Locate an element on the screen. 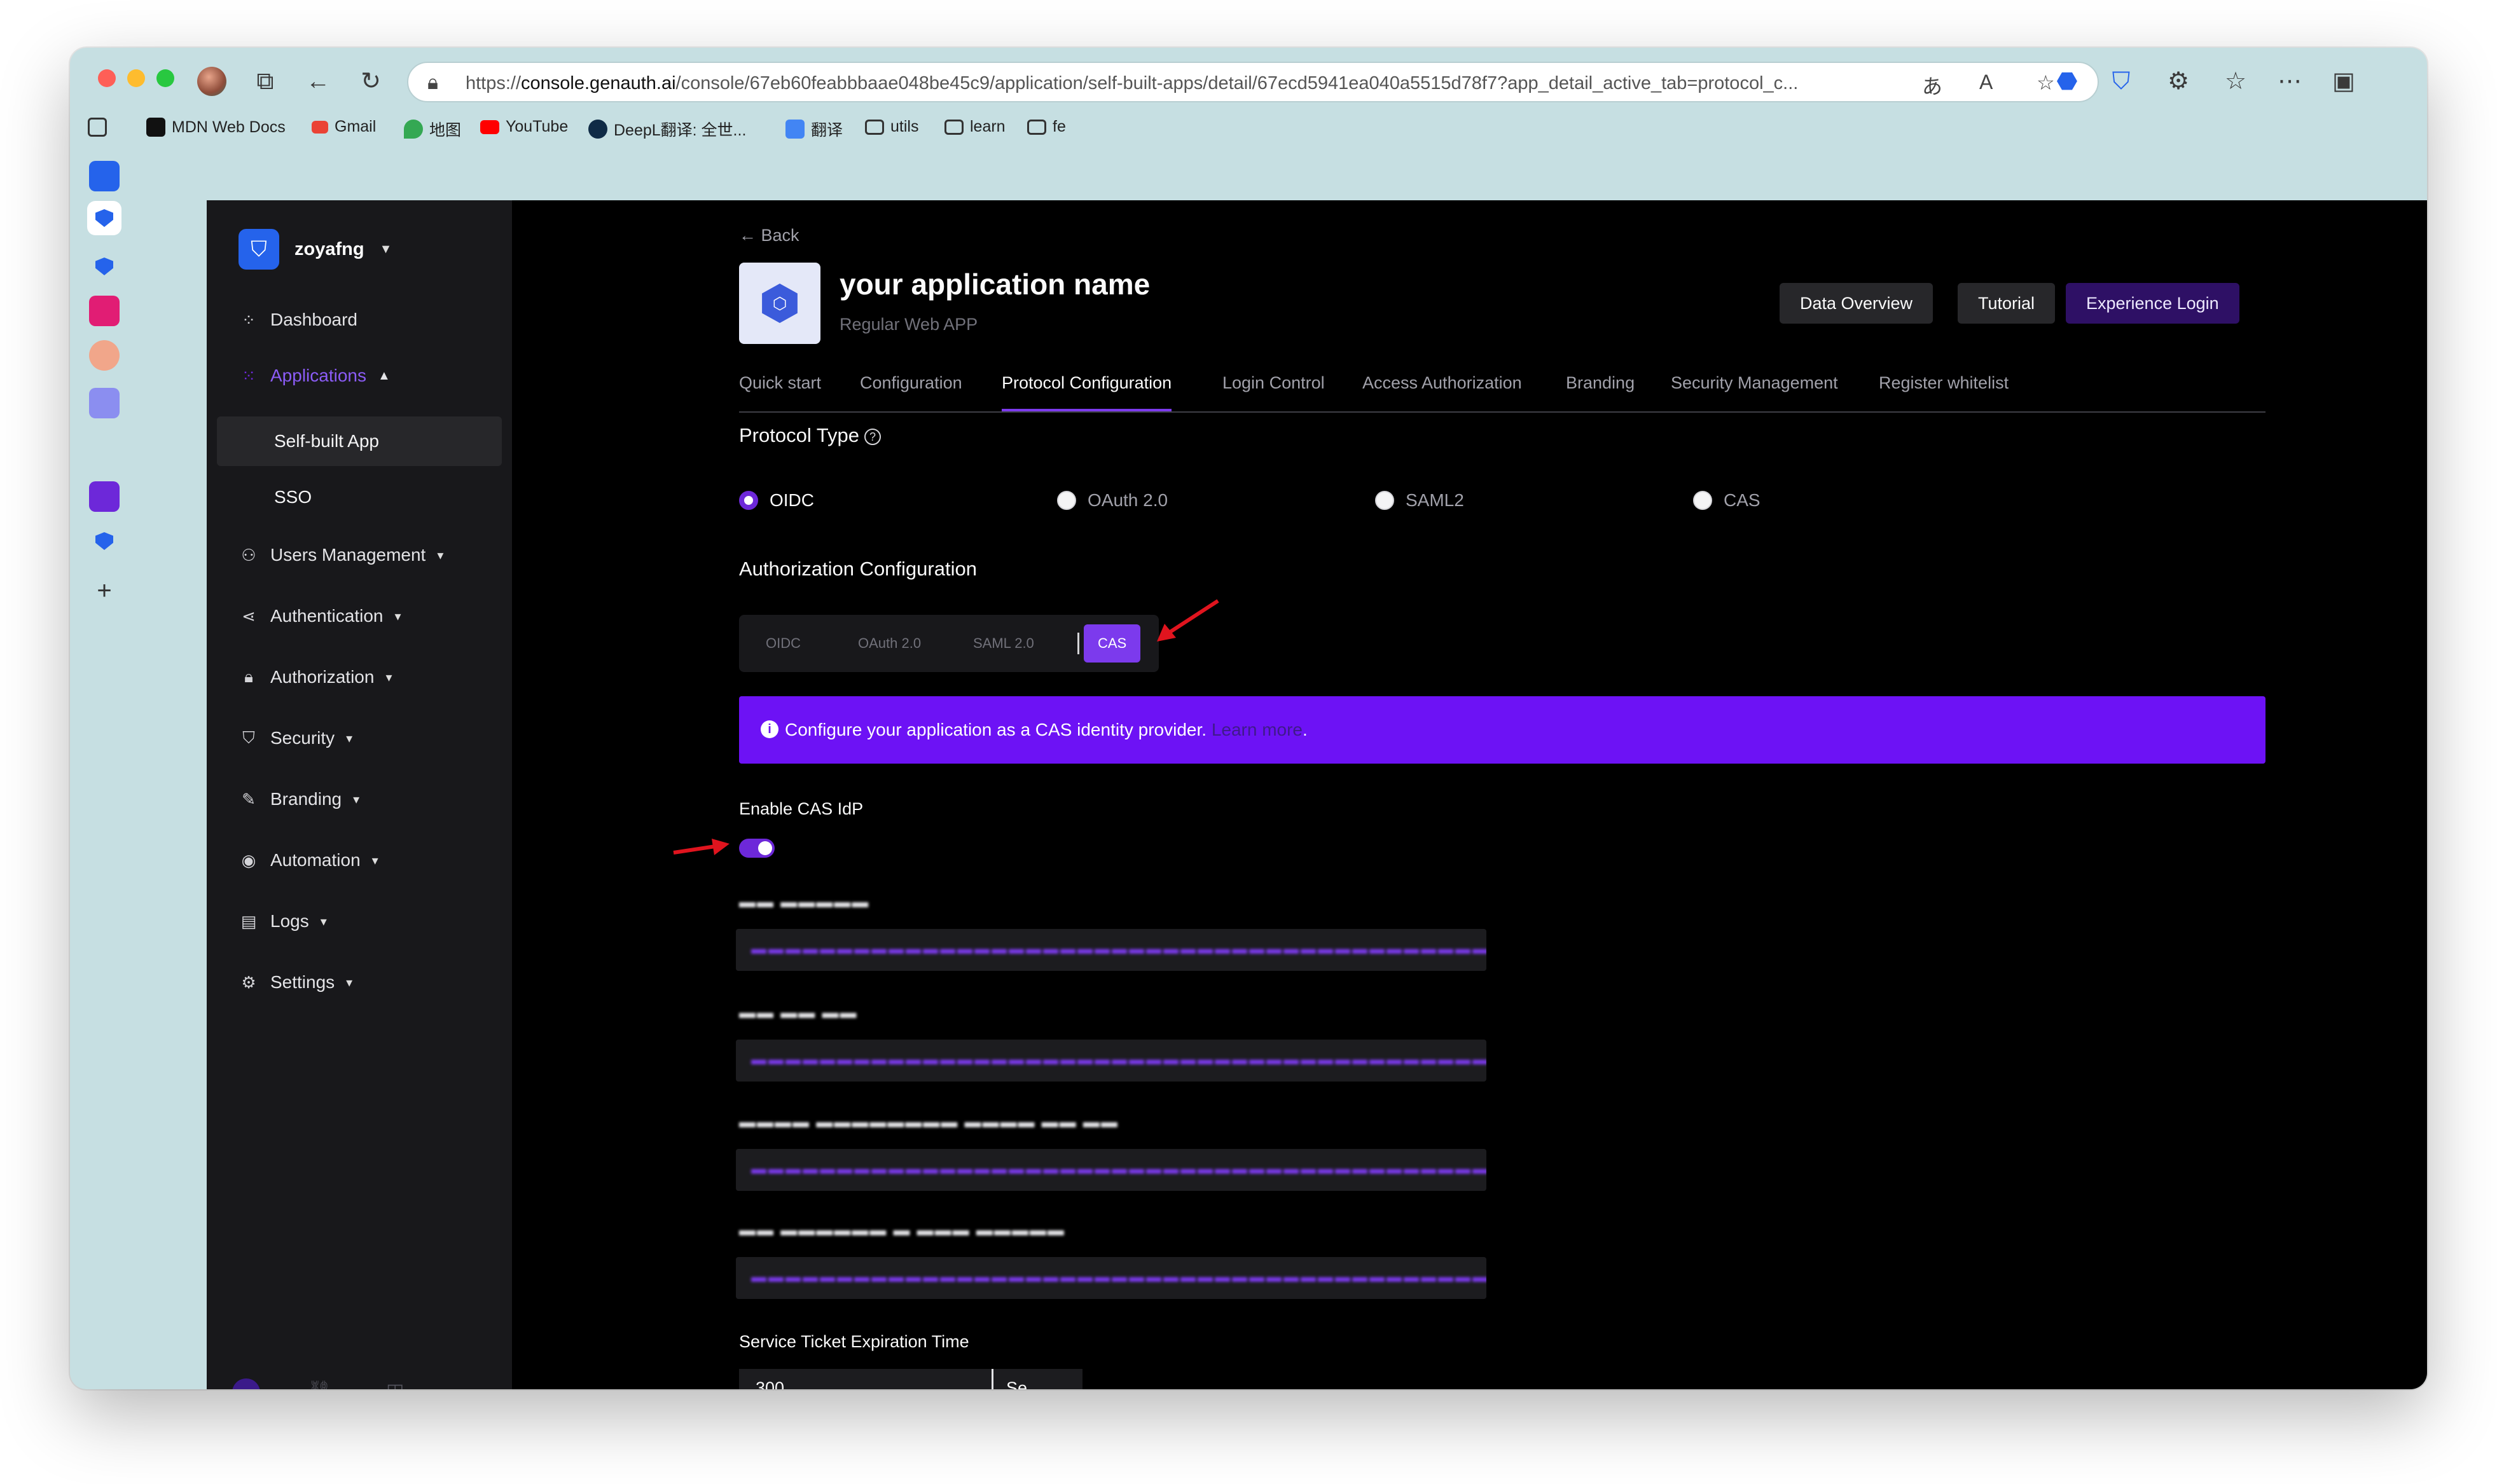  tabs-icon: ⧉ is located at coordinates (265, 81).